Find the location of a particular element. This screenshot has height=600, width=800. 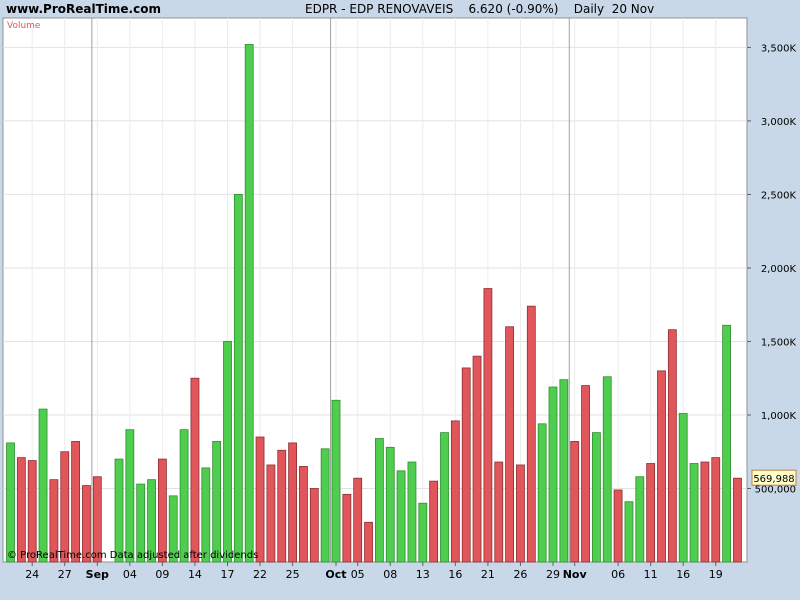

x-tick-label: 04 is located at coordinates (130, 574).